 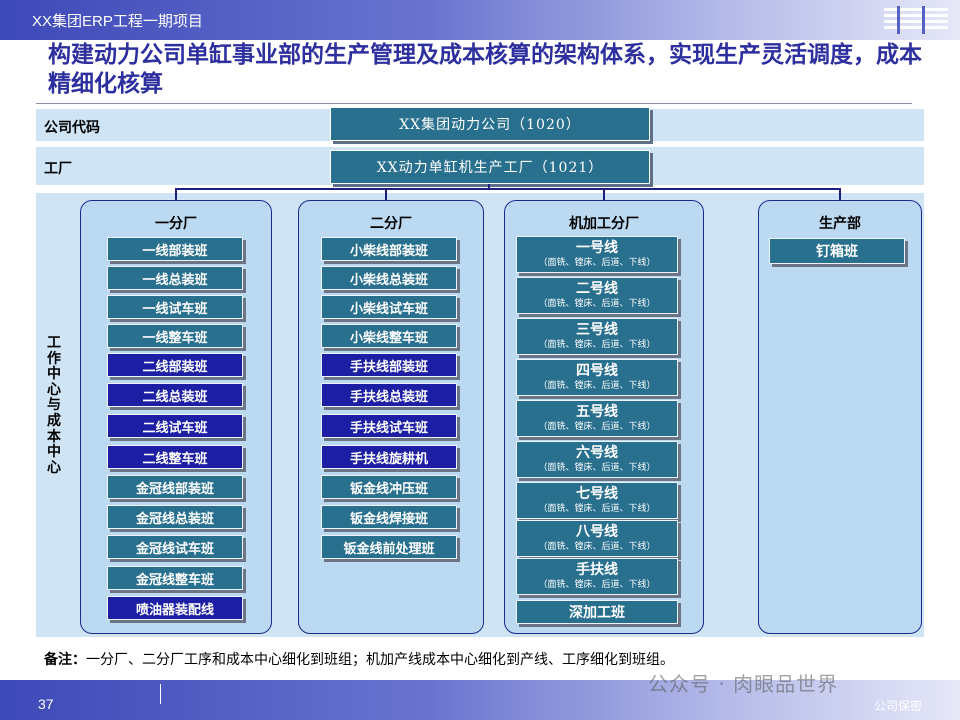 I want to click on panel-title: 机加工分厂, so click(x=604, y=224).